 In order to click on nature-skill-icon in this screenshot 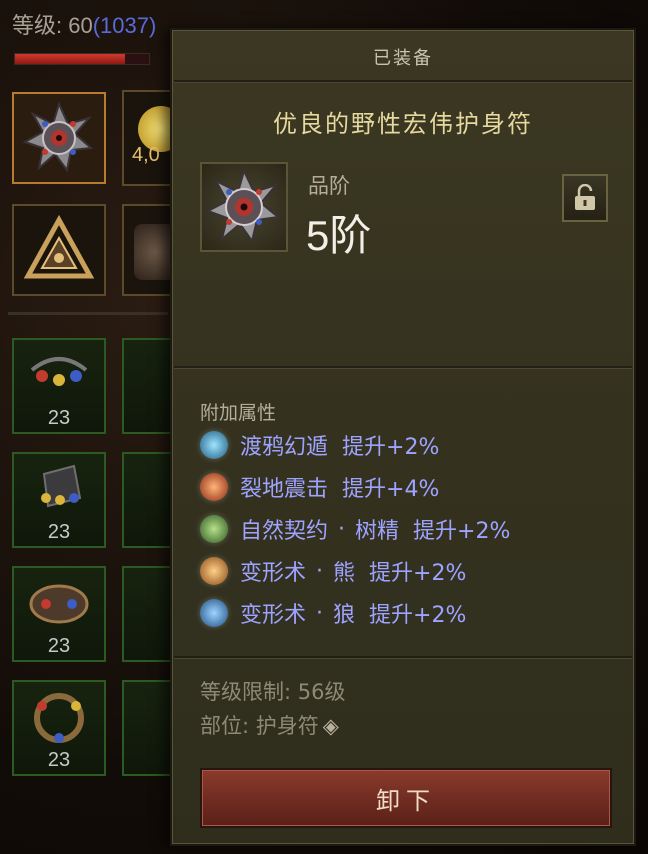, I will do `click(214, 529)`.